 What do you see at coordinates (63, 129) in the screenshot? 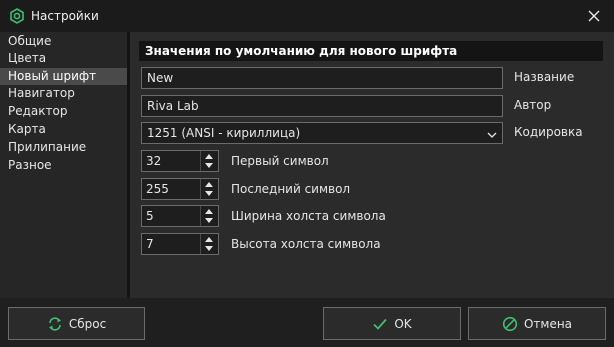
I see `sidebar-item-map: Карта` at bounding box center [63, 129].